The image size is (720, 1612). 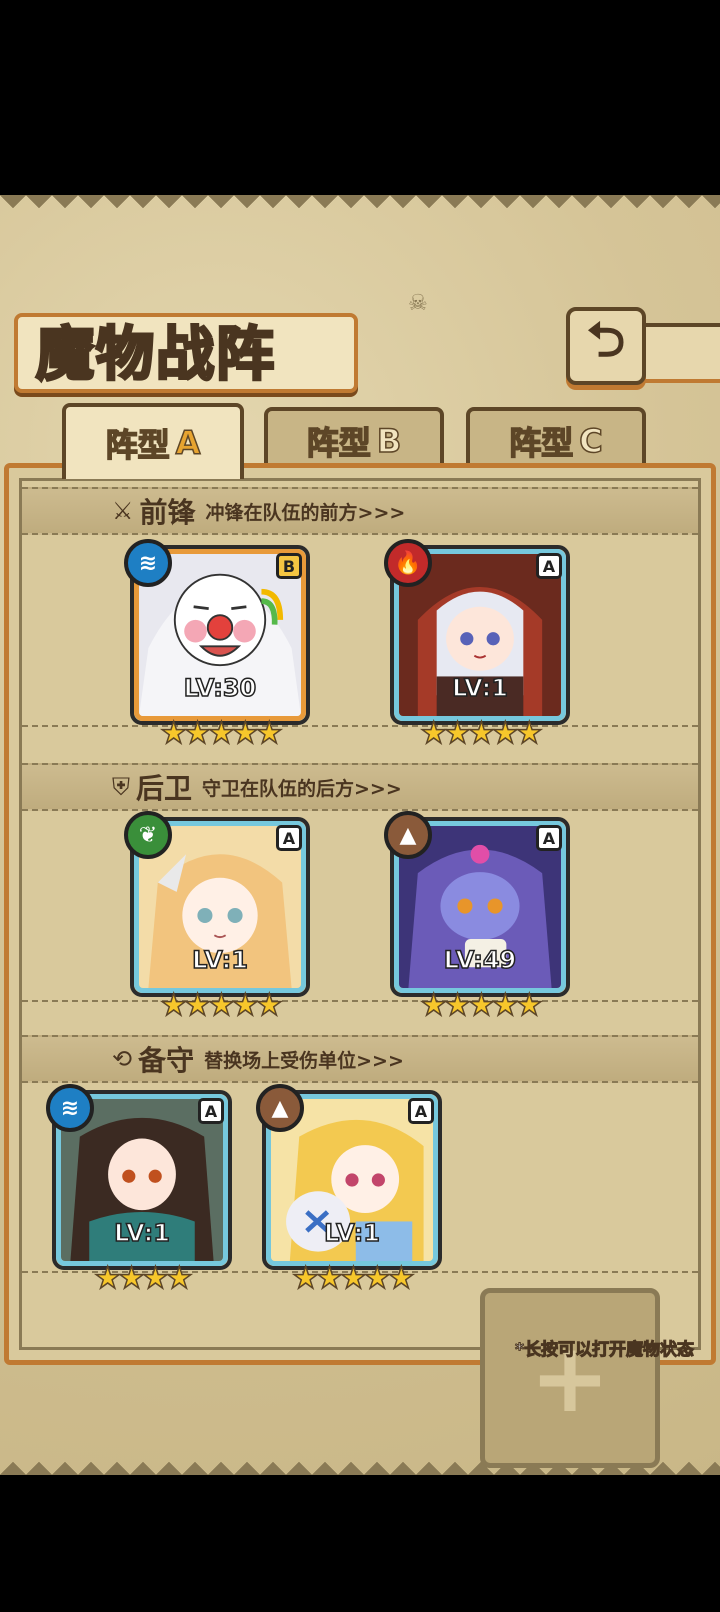 I want to click on monster-card: LV:1 A ▲ ★★★★★, so click(x=349, y=1190).